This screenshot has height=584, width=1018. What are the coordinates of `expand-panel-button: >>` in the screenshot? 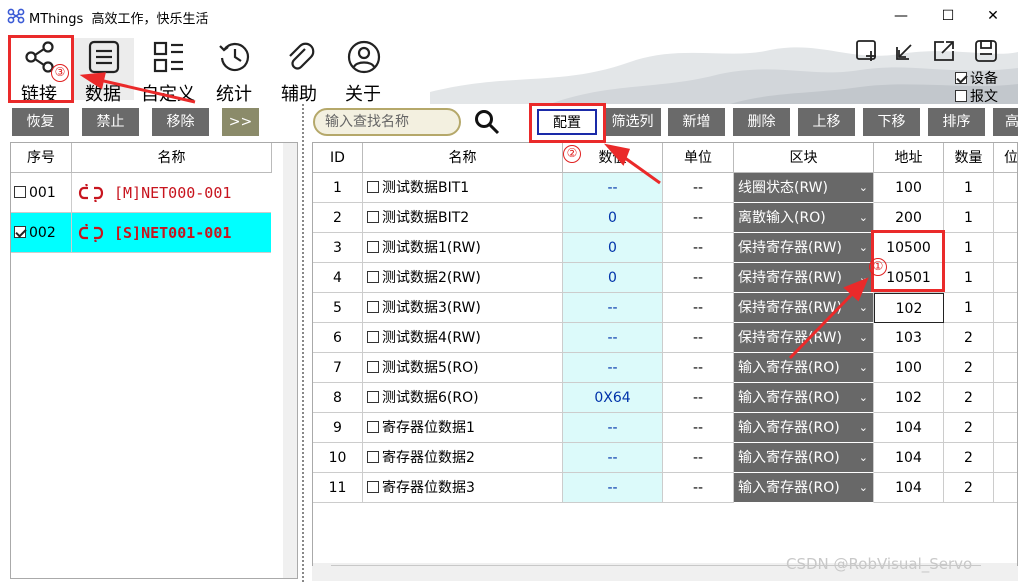 It's located at (240, 122).